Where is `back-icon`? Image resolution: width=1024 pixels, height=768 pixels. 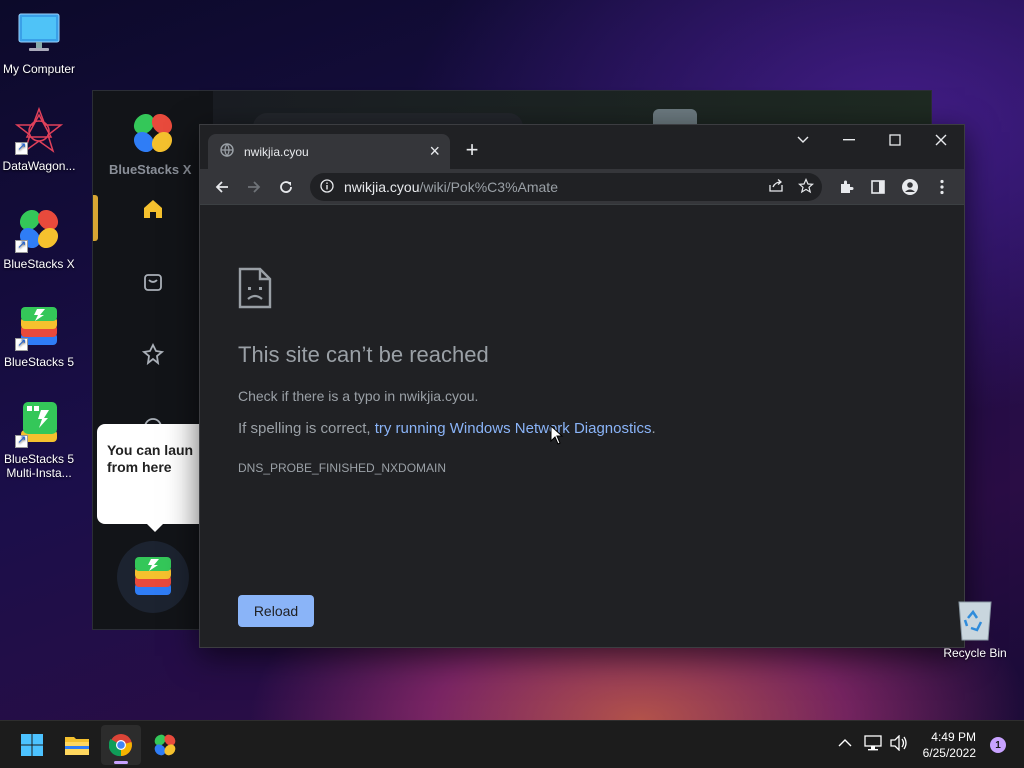
back-icon is located at coordinates (222, 187).